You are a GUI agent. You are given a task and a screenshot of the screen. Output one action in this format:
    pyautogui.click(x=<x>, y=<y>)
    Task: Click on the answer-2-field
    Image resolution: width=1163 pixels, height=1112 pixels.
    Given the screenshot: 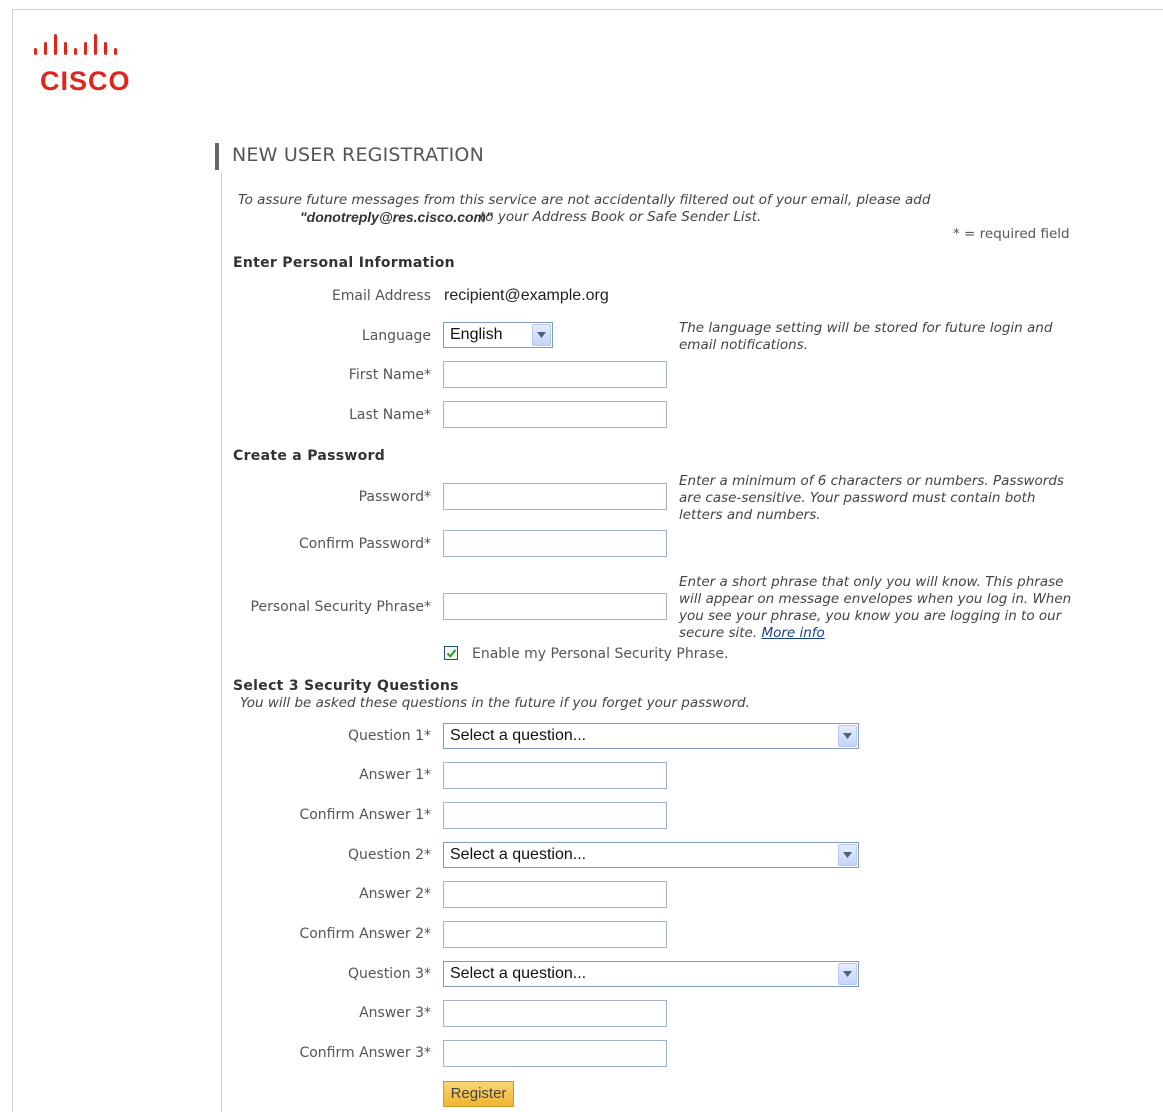 What is the action you would take?
    pyautogui.click(x=555, y=894)
    